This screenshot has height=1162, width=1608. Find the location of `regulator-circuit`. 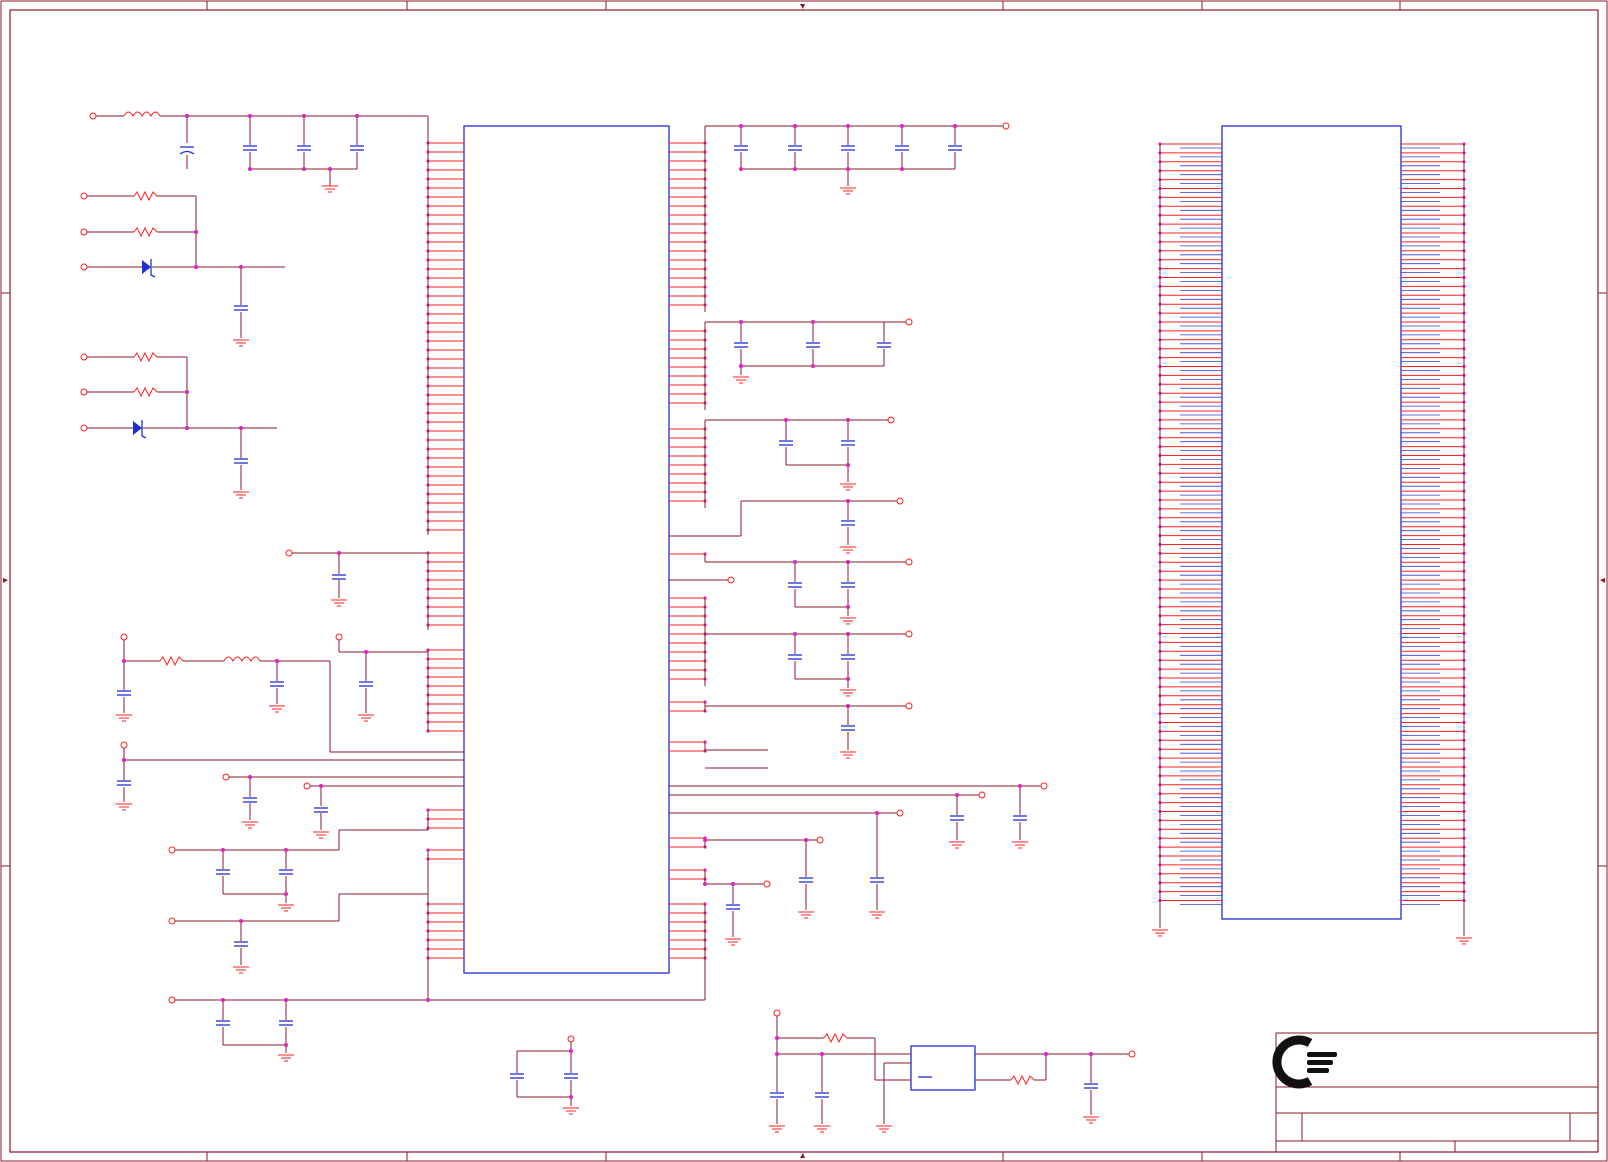

regulator-circuit is located at coordinates (954, 1066).